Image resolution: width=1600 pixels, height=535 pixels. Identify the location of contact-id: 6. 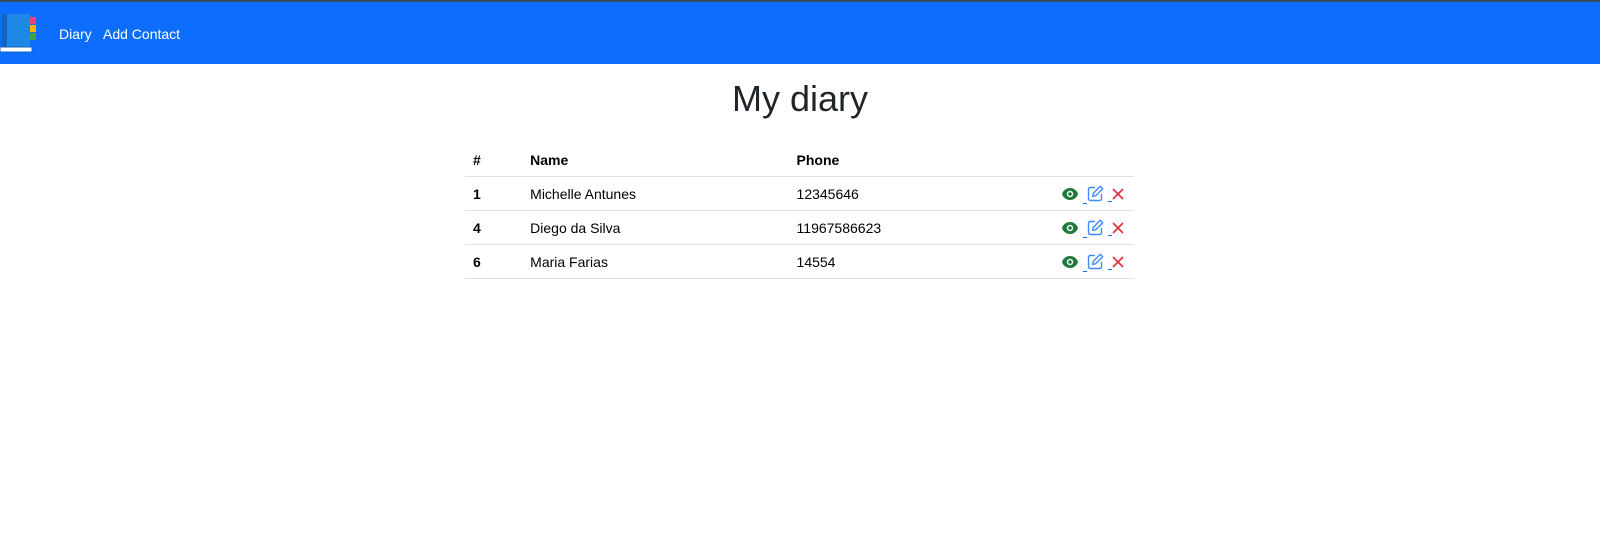
(490, 261).